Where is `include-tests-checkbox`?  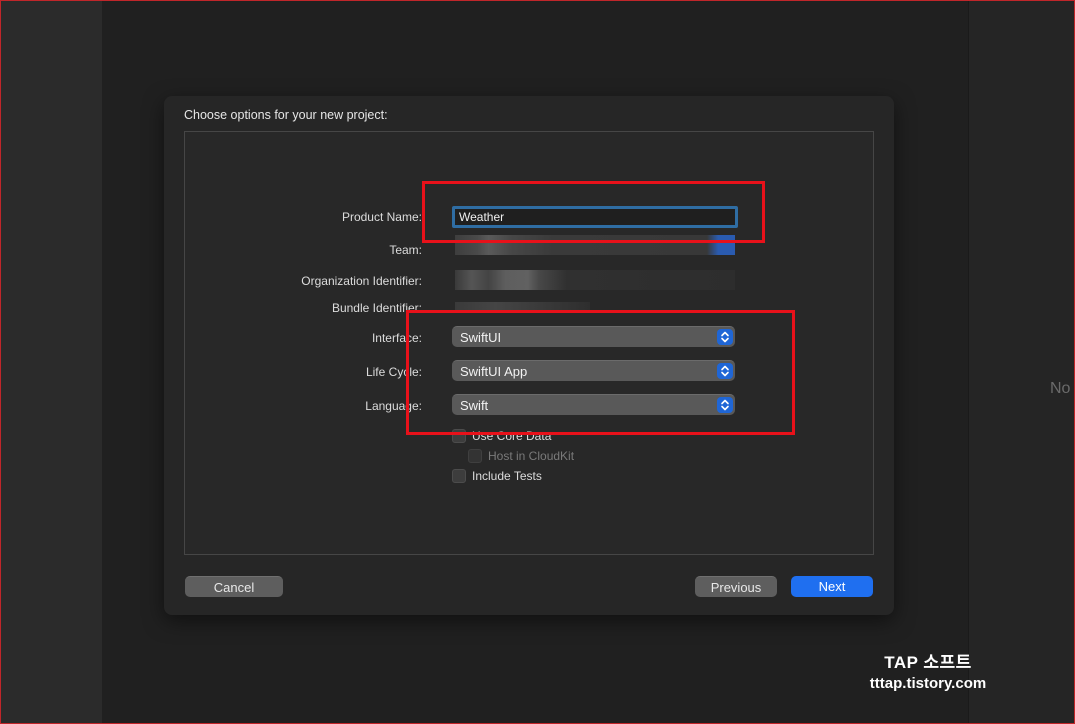 include-tests-checkbox is located at coordinates (459, 476).